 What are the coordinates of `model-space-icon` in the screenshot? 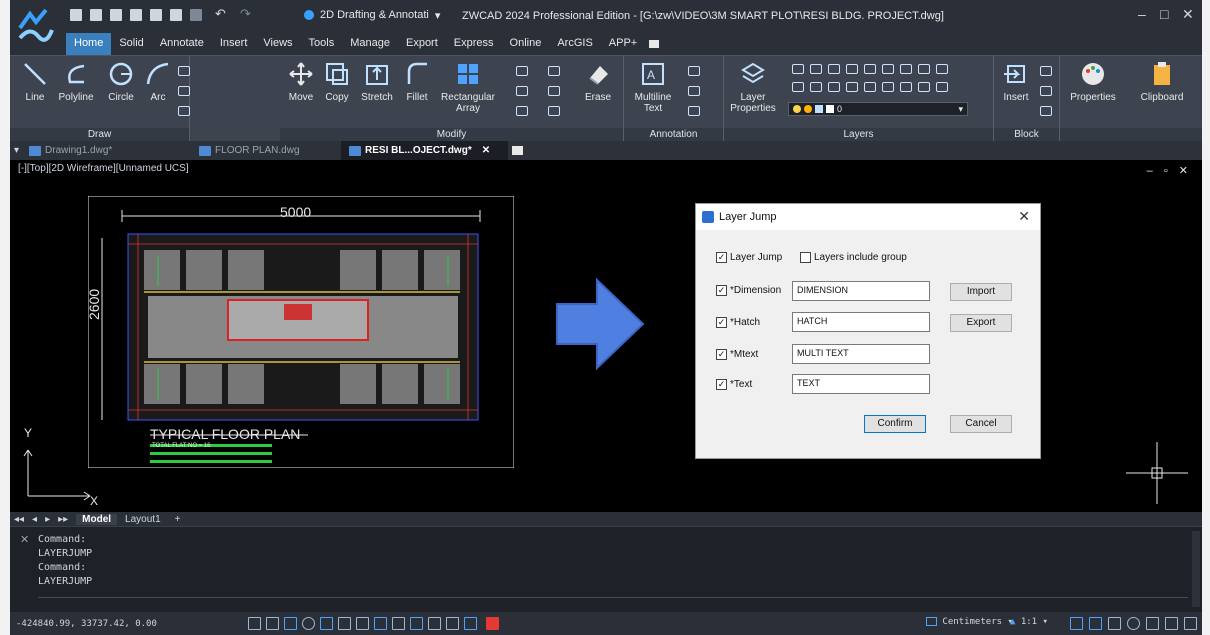 It's located at (470, 623).